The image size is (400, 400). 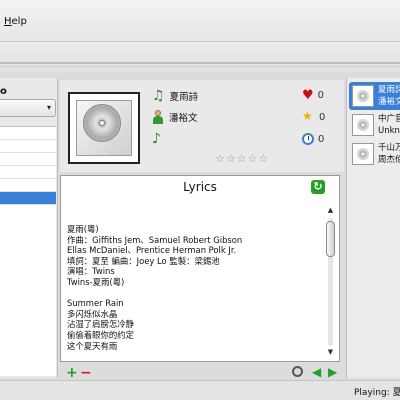 I want to click on track-artist-row: 潘裕文, so click(x=175, y=117).